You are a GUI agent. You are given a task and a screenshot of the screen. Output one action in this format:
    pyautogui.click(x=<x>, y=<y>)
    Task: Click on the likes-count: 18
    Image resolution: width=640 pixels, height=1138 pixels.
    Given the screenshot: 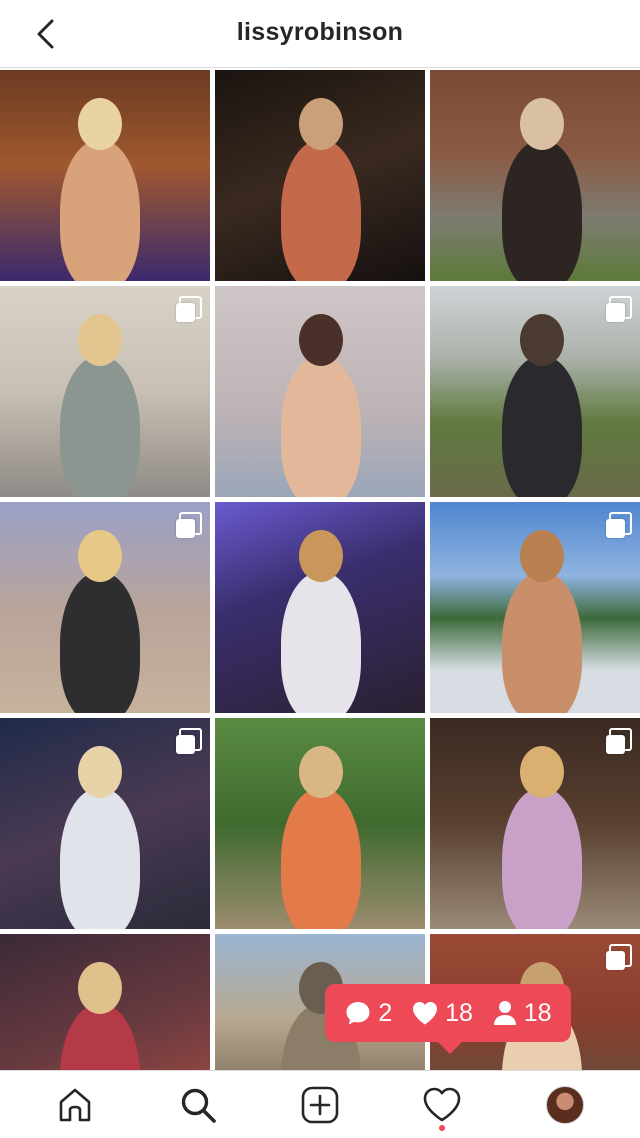 What is the action you would take?
    pyautogui.click(x=459, y=1012)
    